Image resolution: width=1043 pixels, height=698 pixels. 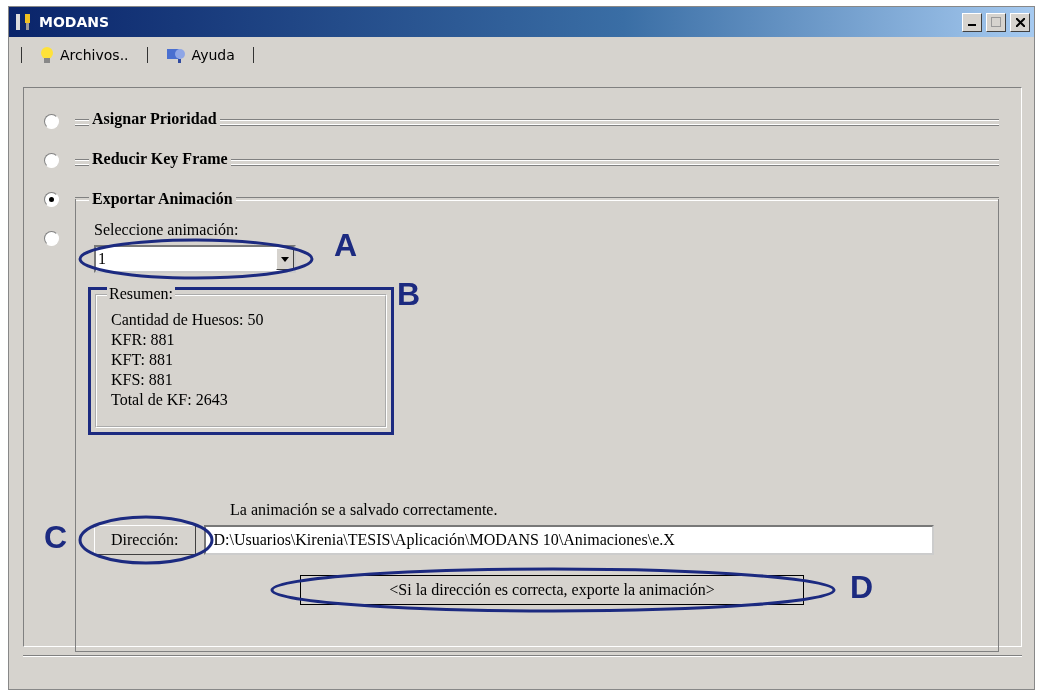 What do you see at coordinates (162, 199) in the screenshot?
I see `section-title: Exportar Animación` at bounding box center [162, 199].